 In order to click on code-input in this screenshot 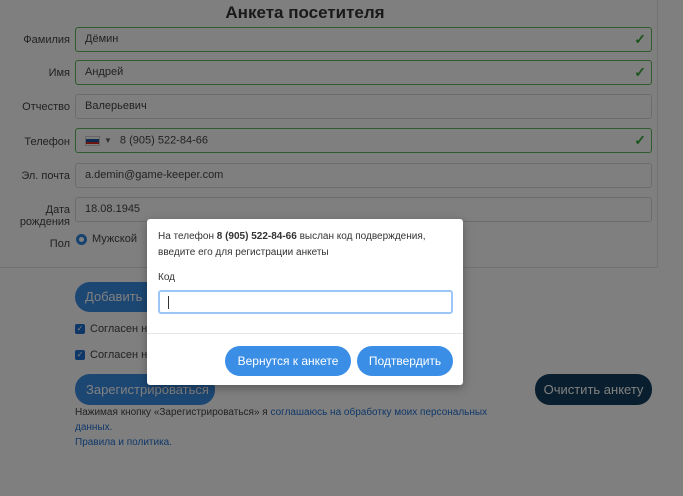, I will do `click(305, 302)`.